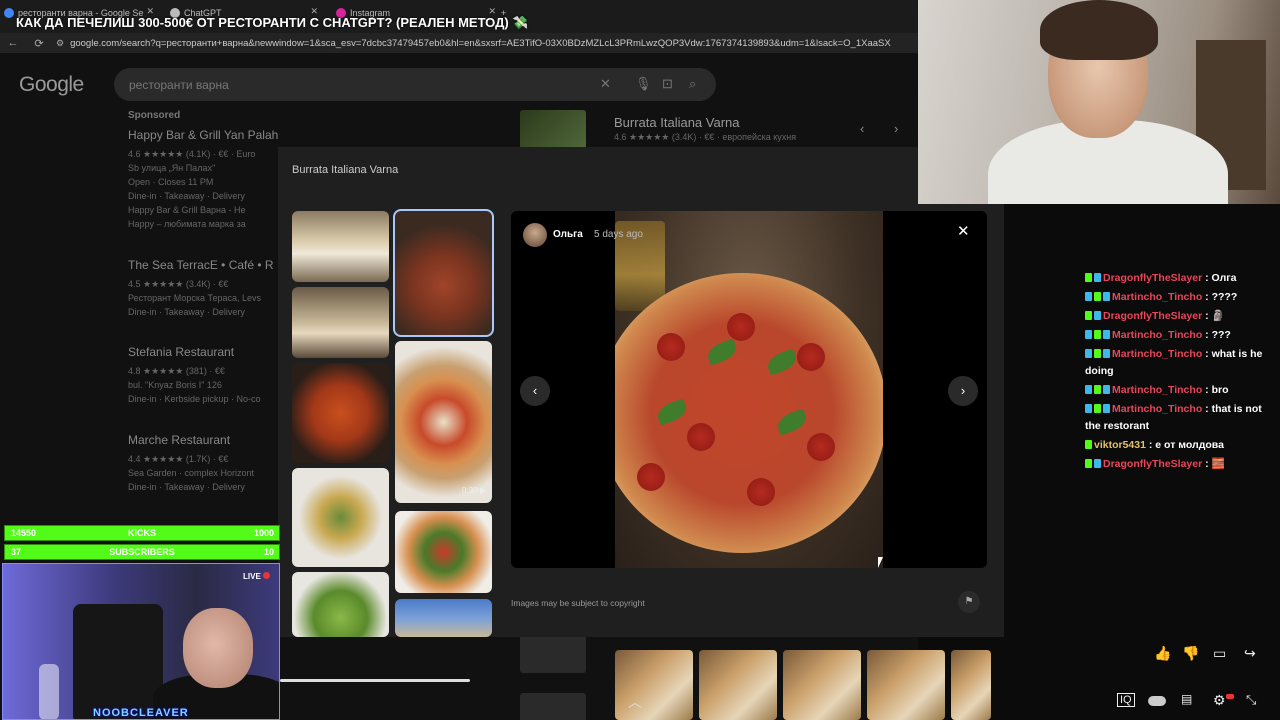 The width and height of the screenshot is (1280, 720). I want to click on chat-message: DragonflyTheSlayer : 🗿, so click(1180, 316).